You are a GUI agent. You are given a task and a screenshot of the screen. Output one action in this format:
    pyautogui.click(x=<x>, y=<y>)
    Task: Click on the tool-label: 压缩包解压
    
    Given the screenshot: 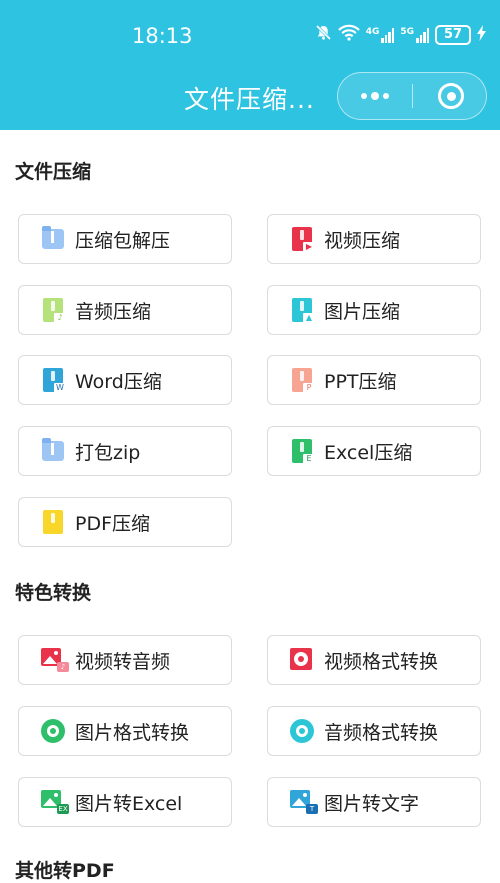 What is the action you would take?
    pyautogui.click(x=123, y=240)
    